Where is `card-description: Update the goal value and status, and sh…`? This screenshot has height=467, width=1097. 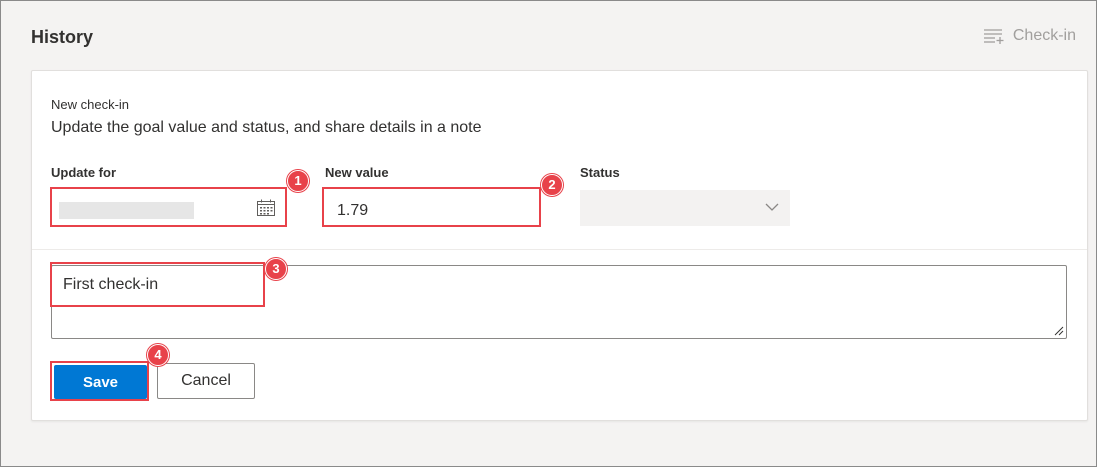 card-description: Update the goal value and status, and sh… is located at coordinates (266, 127).